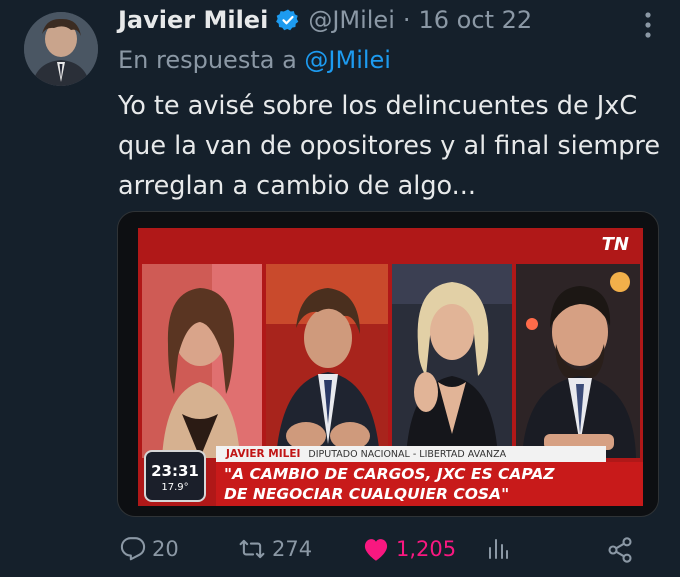  I want to click on reply-mention-link: @JMilei, so click(347, 60).